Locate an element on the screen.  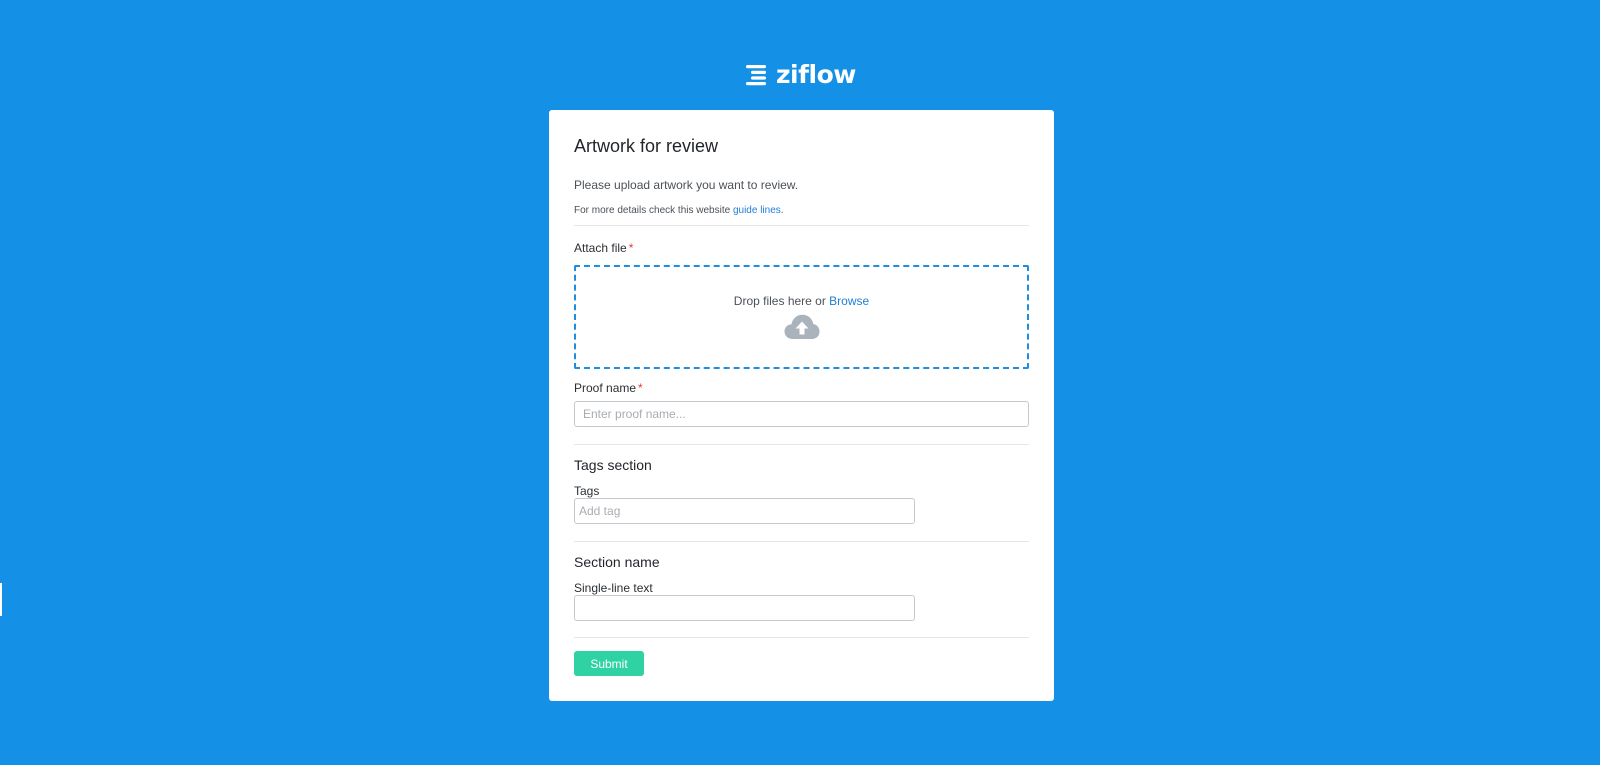
ziflow-logo-icon is located at coordinates (756, 75).